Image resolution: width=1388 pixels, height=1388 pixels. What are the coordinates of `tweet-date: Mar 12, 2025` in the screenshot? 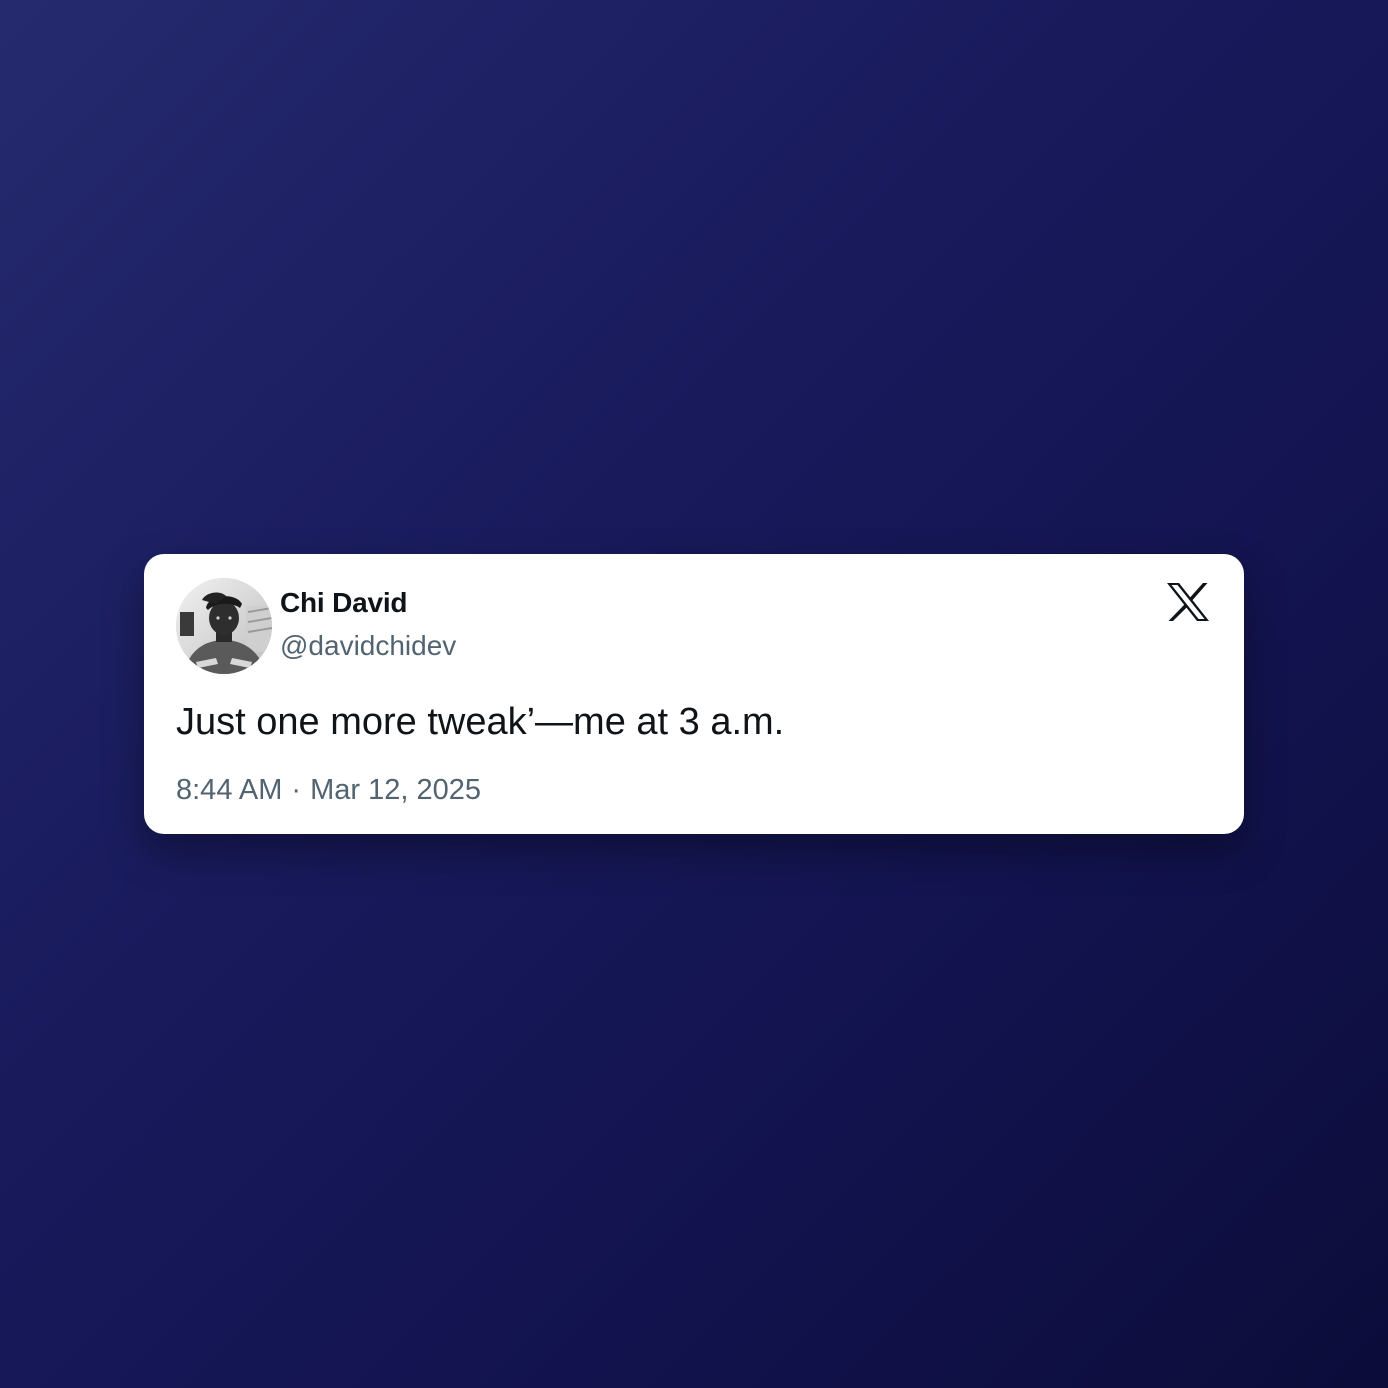 It's located at (395, 790).